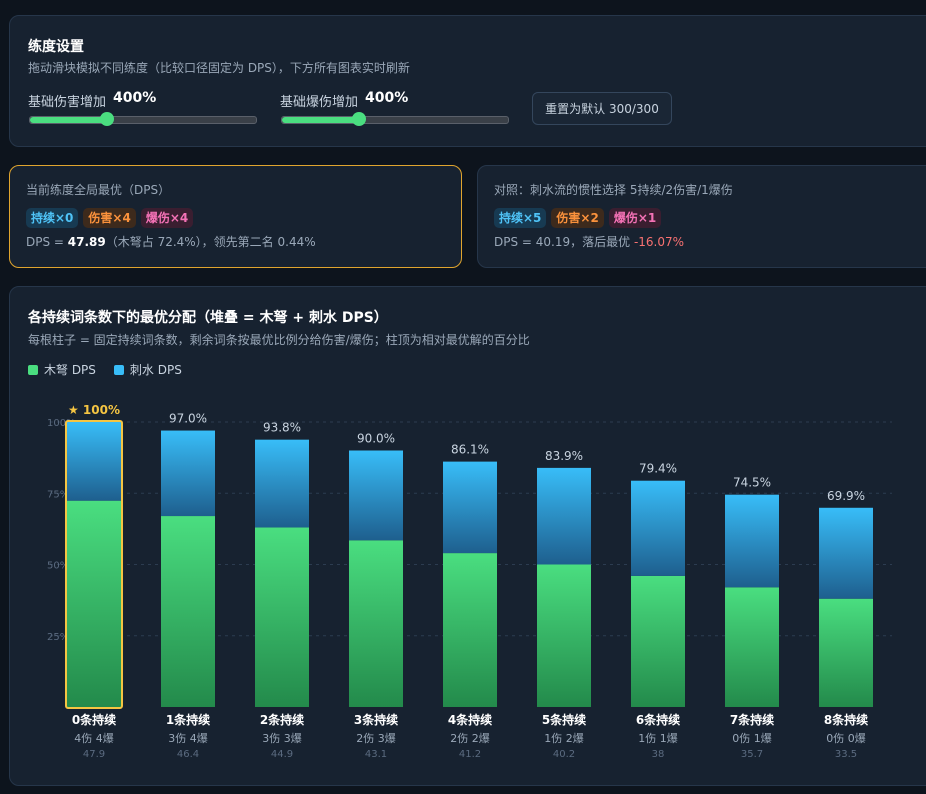  Describe the element at coordinates (470, 738) in the screenshot. I see `x-allocation-label: 2伤 2爆` at that location.